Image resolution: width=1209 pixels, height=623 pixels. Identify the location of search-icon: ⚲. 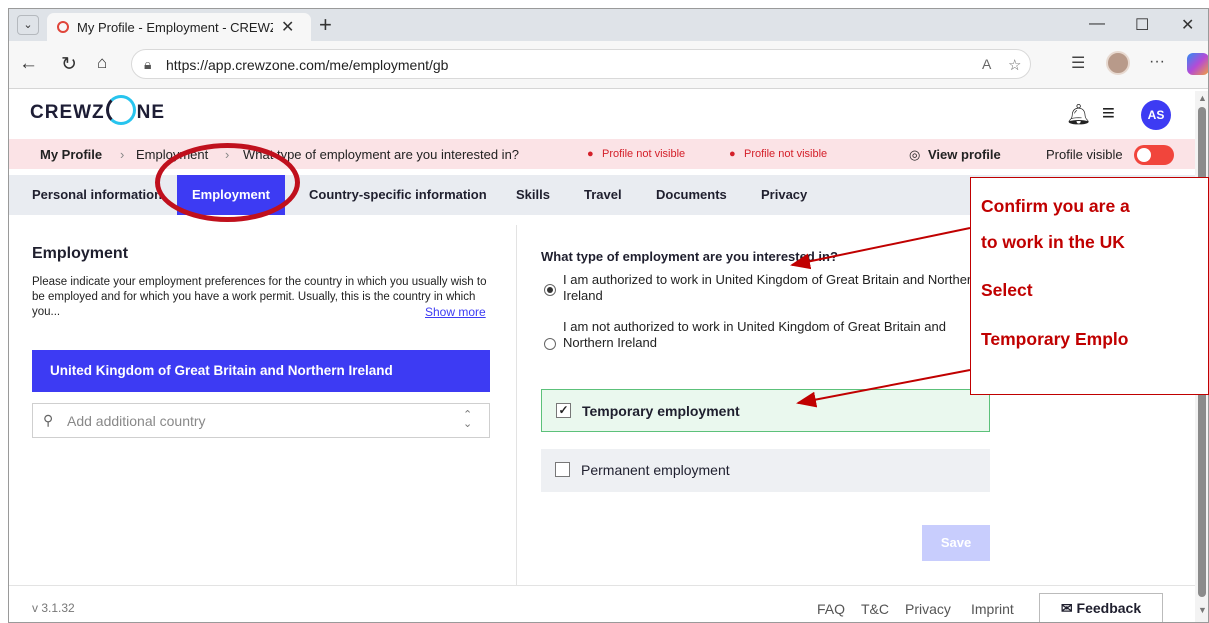
(48, 420).